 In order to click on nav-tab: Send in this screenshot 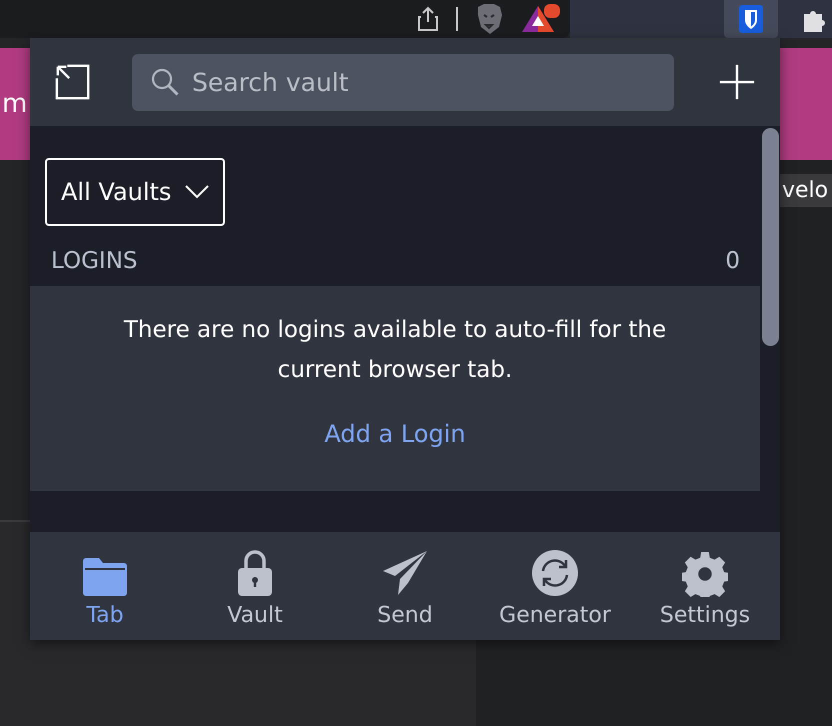, I will do `click(405, 586)`.